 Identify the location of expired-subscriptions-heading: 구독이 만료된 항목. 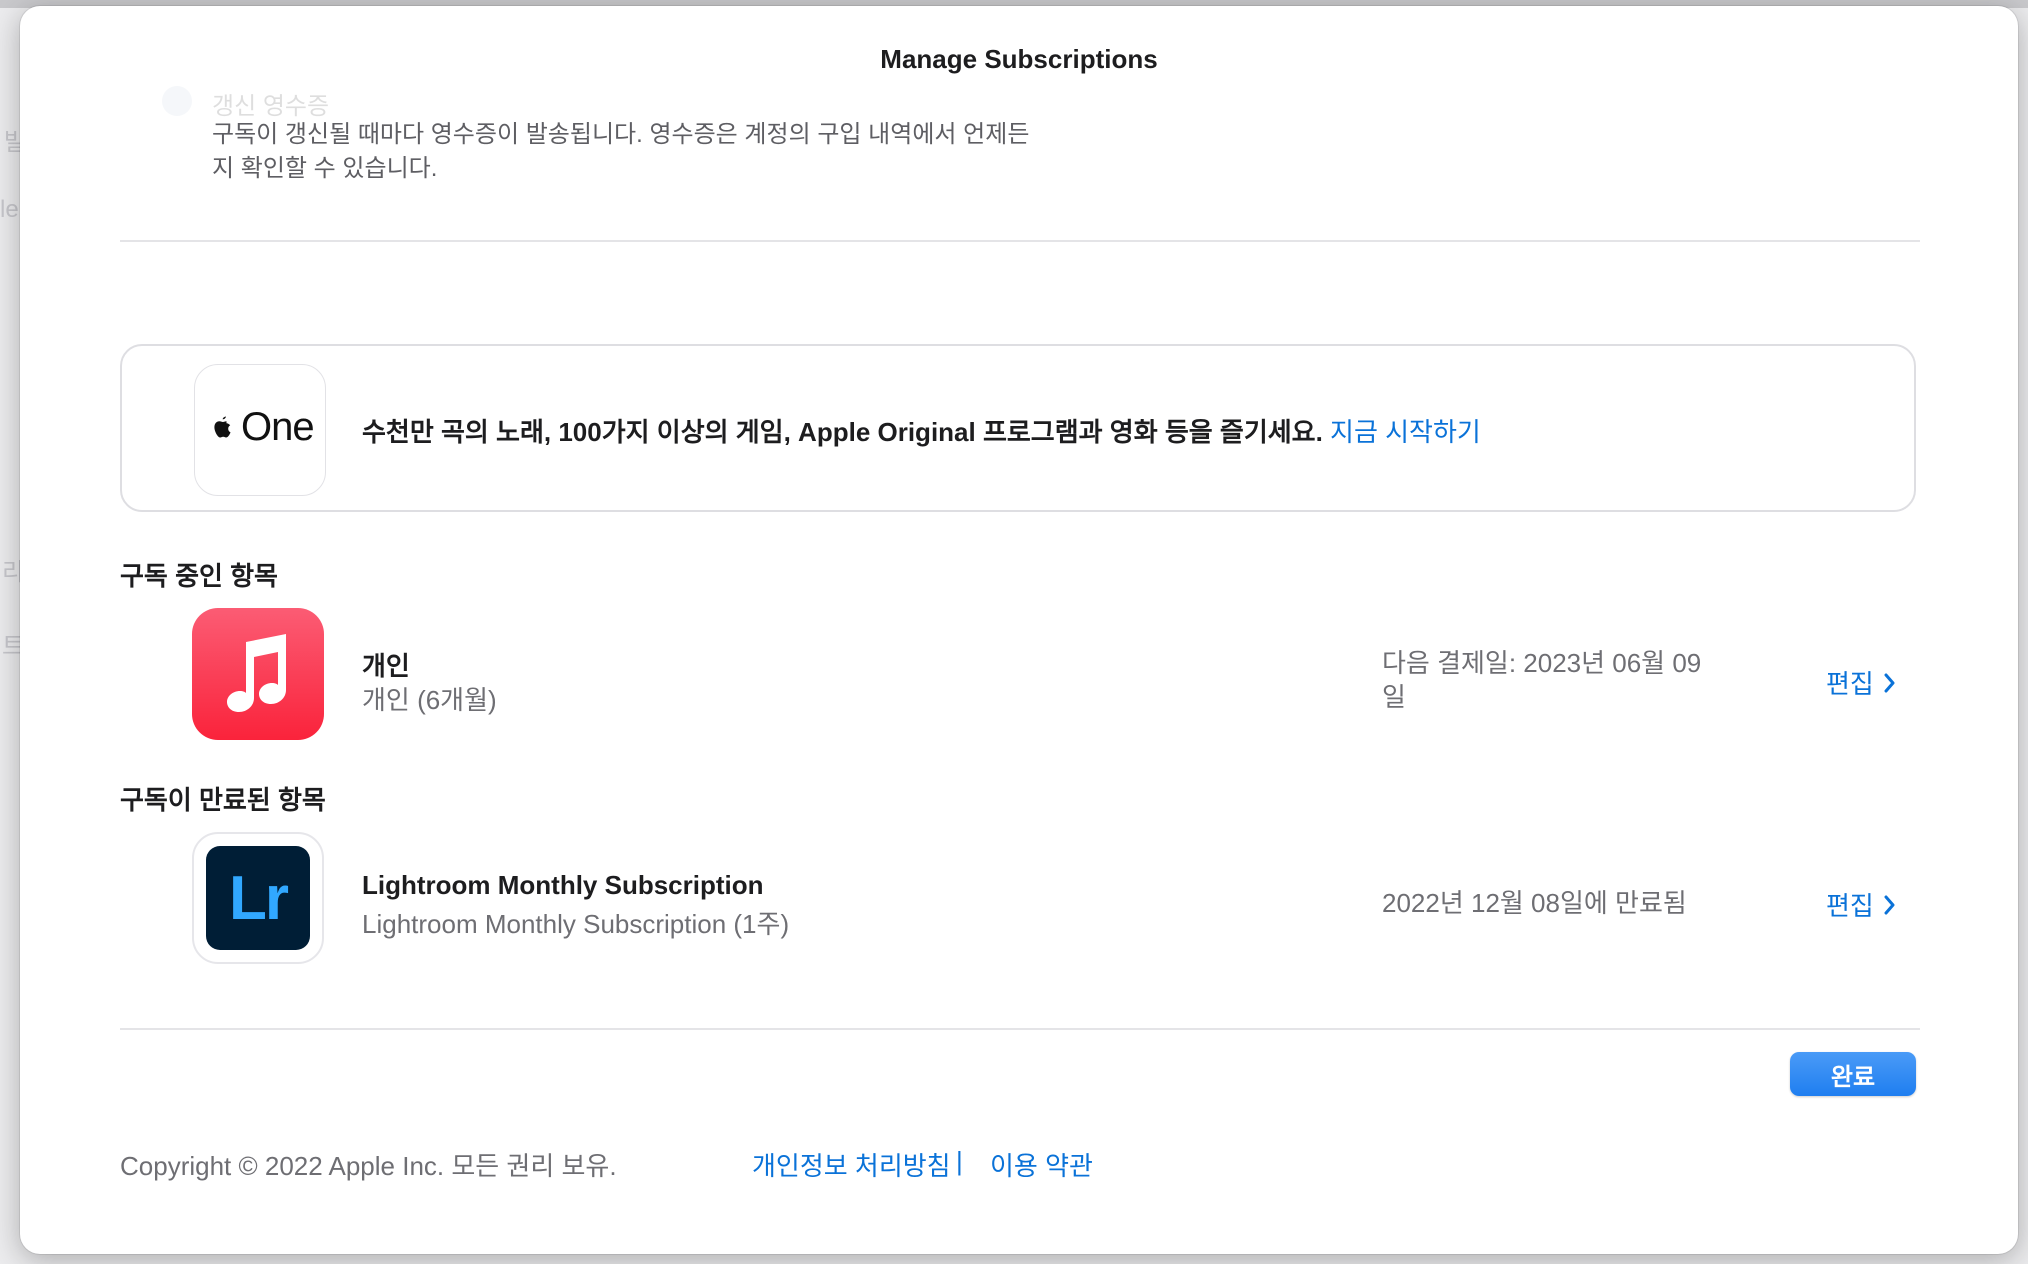
(223, 800).